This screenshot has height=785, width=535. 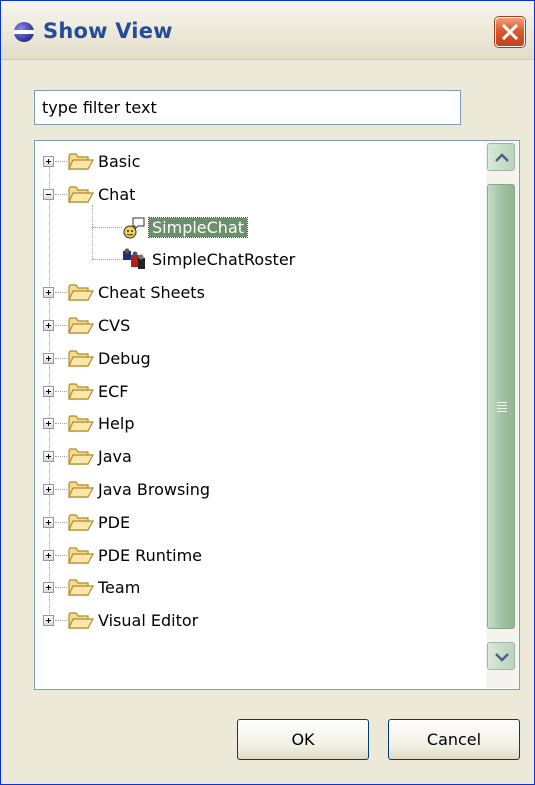 I want to click on chevron-down-icon, so click(x=502, y=657).